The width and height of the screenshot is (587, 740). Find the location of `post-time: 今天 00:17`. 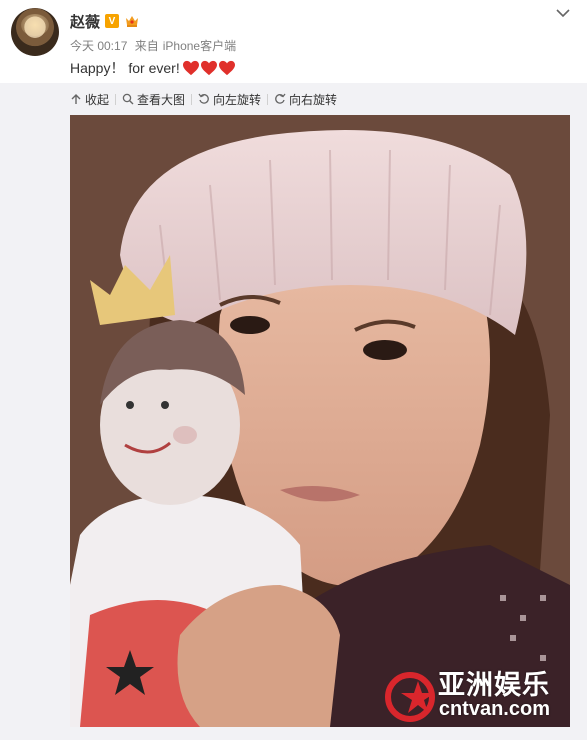

post-time: 今天 00:17 is located at coordinates (98, 46).